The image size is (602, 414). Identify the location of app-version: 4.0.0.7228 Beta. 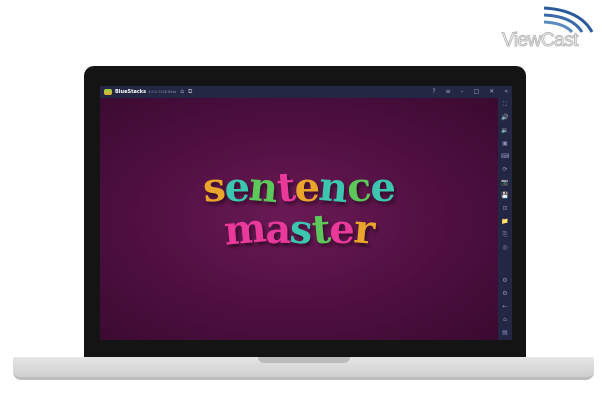
(162, 92).